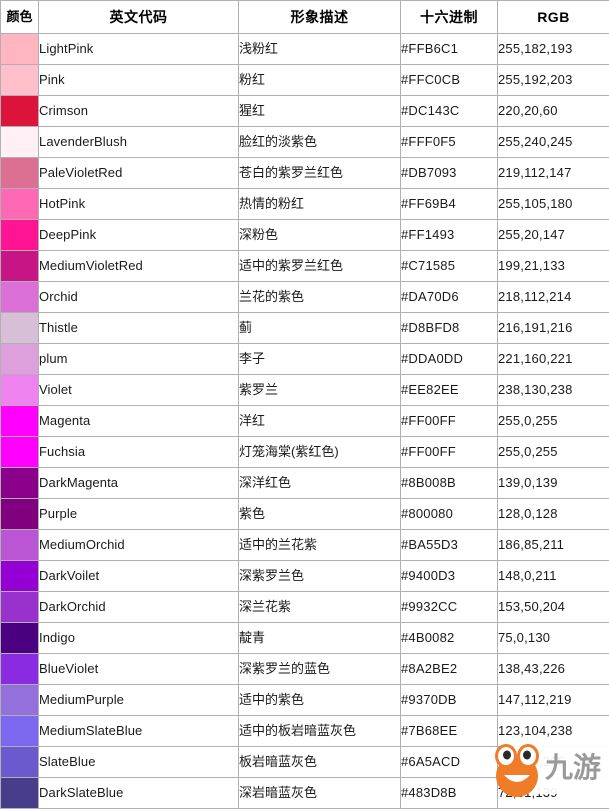 The height and width of the screenshot is (811, 609). I want to click on color-rgb-value: 216,191,216, so click(553, 328).